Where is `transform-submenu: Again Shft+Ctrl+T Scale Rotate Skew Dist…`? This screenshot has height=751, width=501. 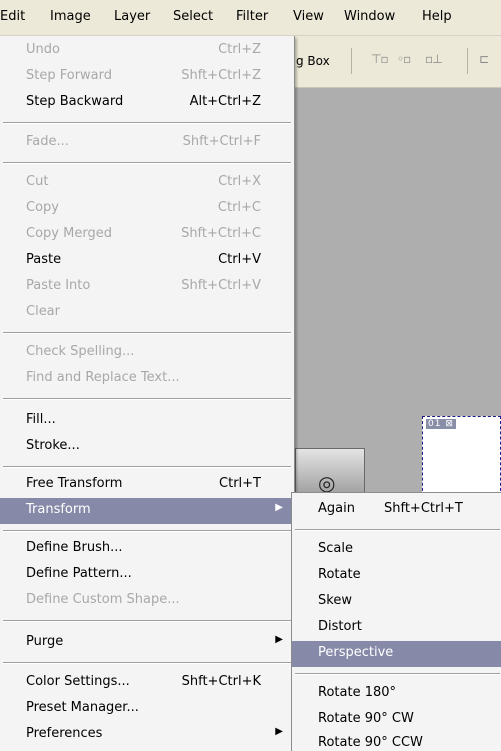 transform-submenu: Again Shft+Ctrl+T Scale Rotate Skew Dist… is located at coordinates (396, 621).